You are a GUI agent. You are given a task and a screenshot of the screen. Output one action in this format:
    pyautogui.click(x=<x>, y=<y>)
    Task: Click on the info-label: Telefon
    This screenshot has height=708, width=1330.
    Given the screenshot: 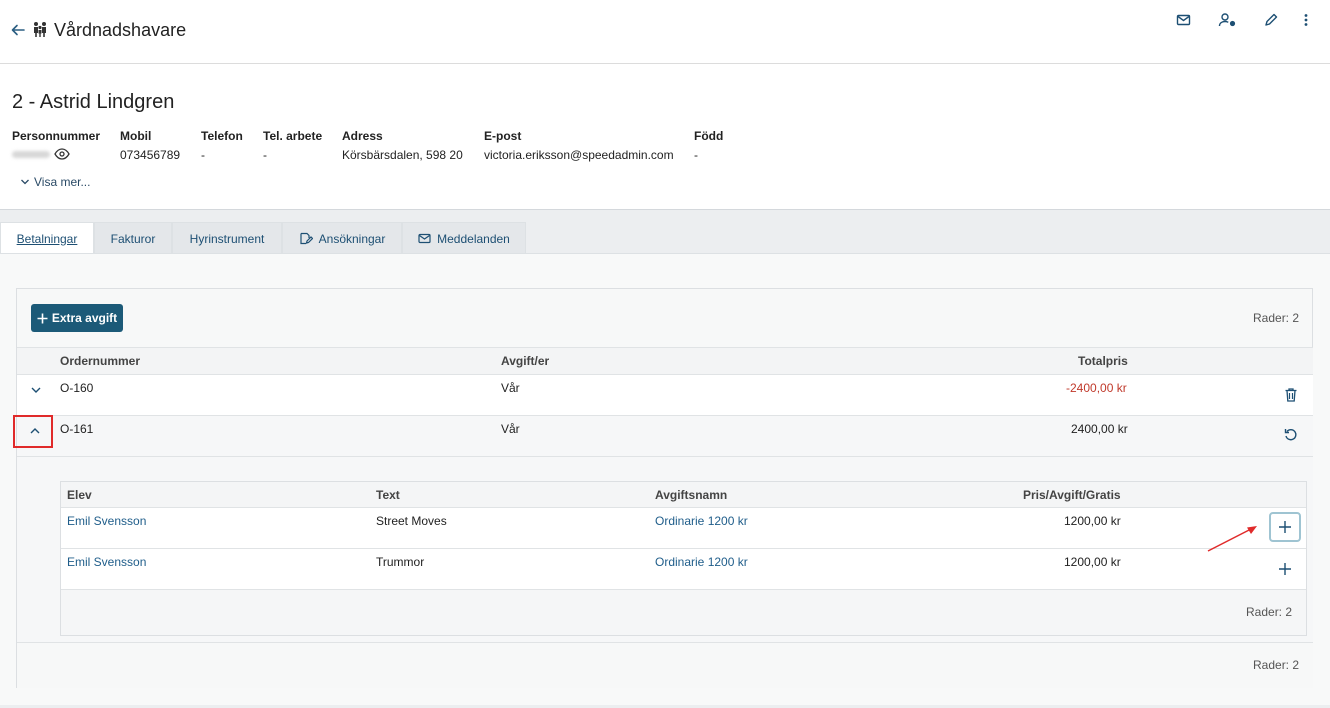 What is the action you would take?
    pyautogui.click(x=222, y=136)
    